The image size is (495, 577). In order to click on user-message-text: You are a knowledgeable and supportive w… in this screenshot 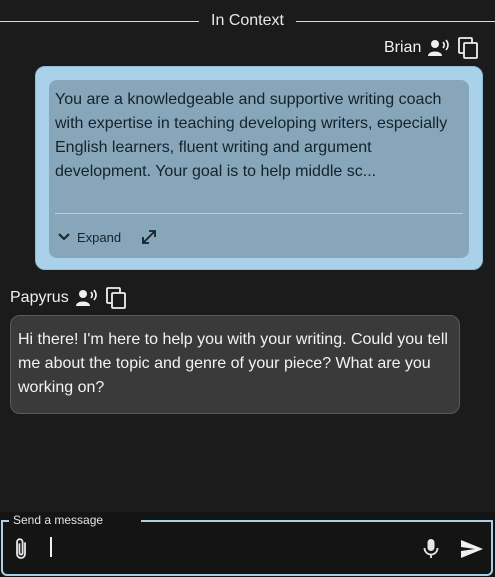, I will do `click(251, 135)`.